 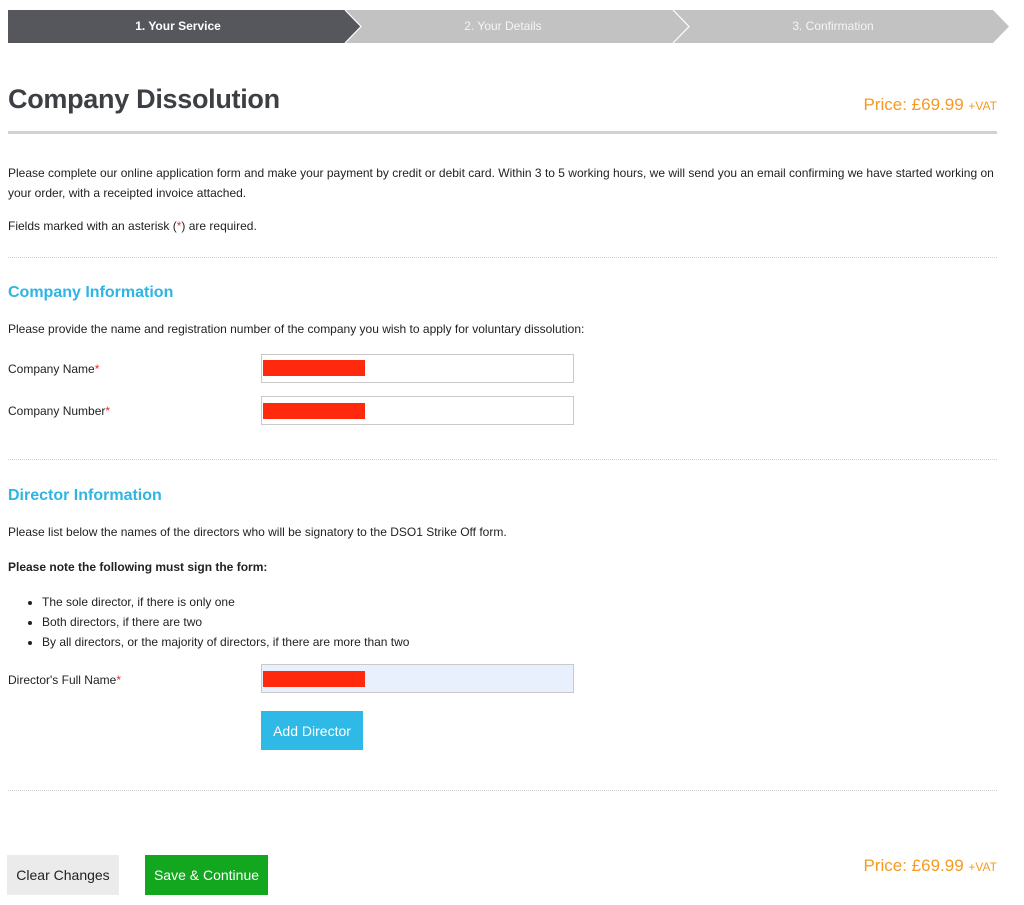 What do you see at coordinates (314, 368) in the screenshot?
I see `company-name-redaction` at bounding box center [314, 368].